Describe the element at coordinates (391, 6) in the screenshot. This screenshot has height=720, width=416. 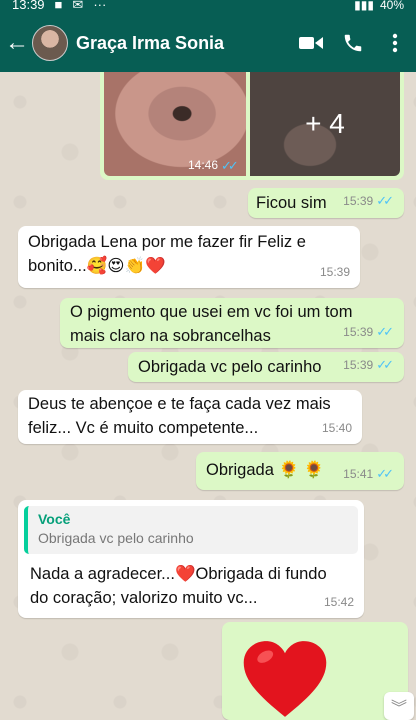
I see `battery-level: 40%` at that location.